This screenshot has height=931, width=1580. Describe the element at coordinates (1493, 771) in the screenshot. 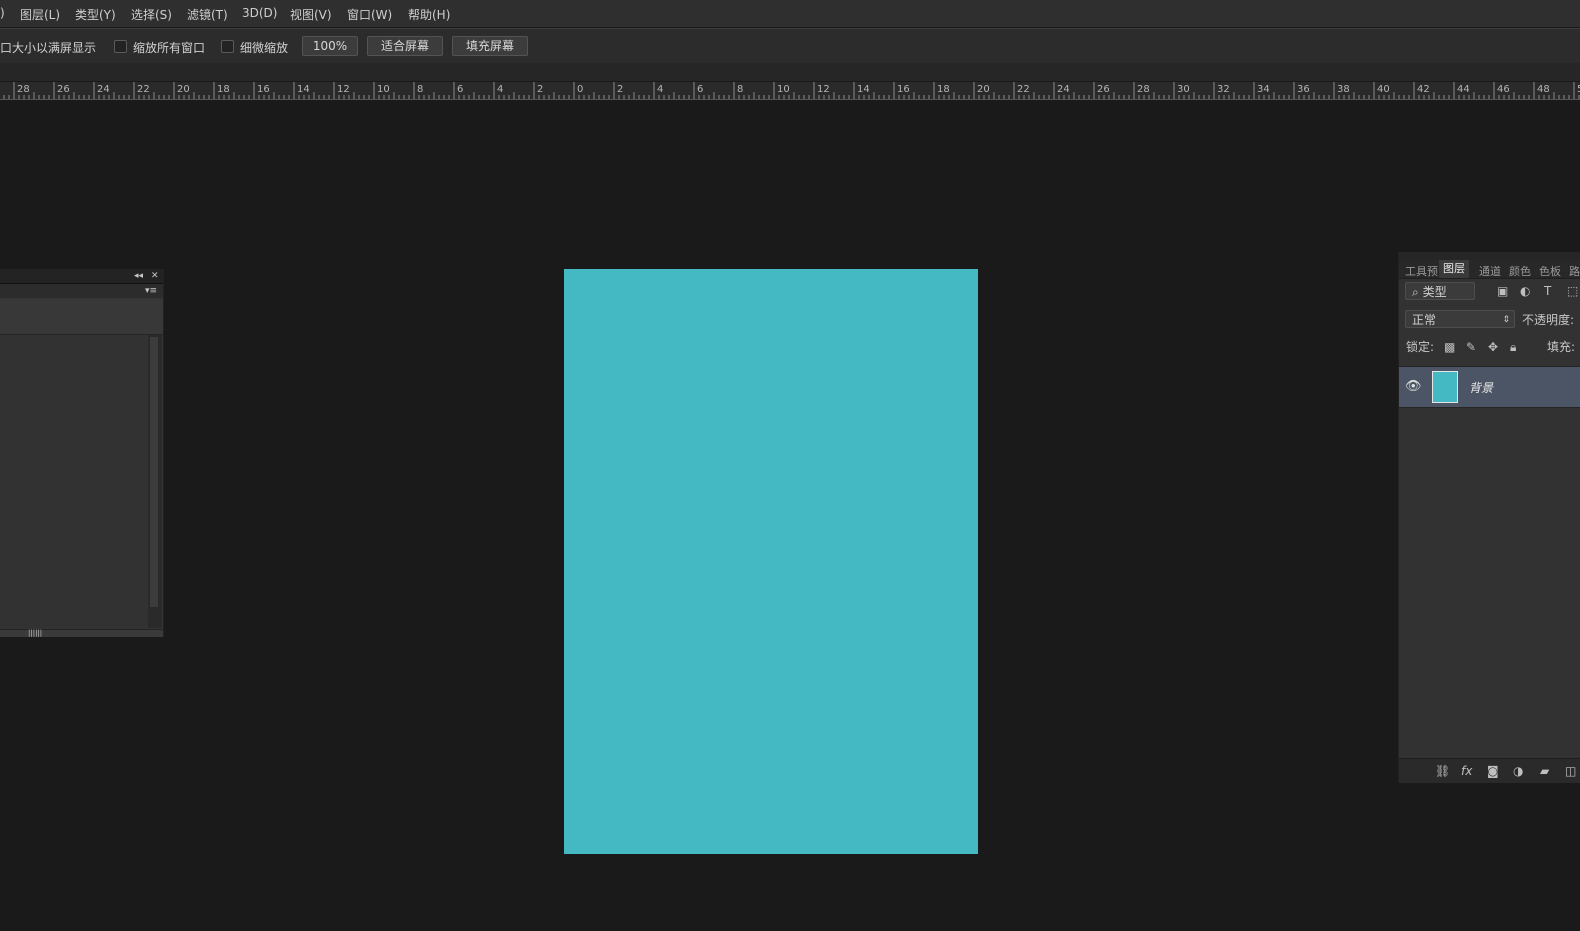

I see `add-mask-icon: ◙` at that location.